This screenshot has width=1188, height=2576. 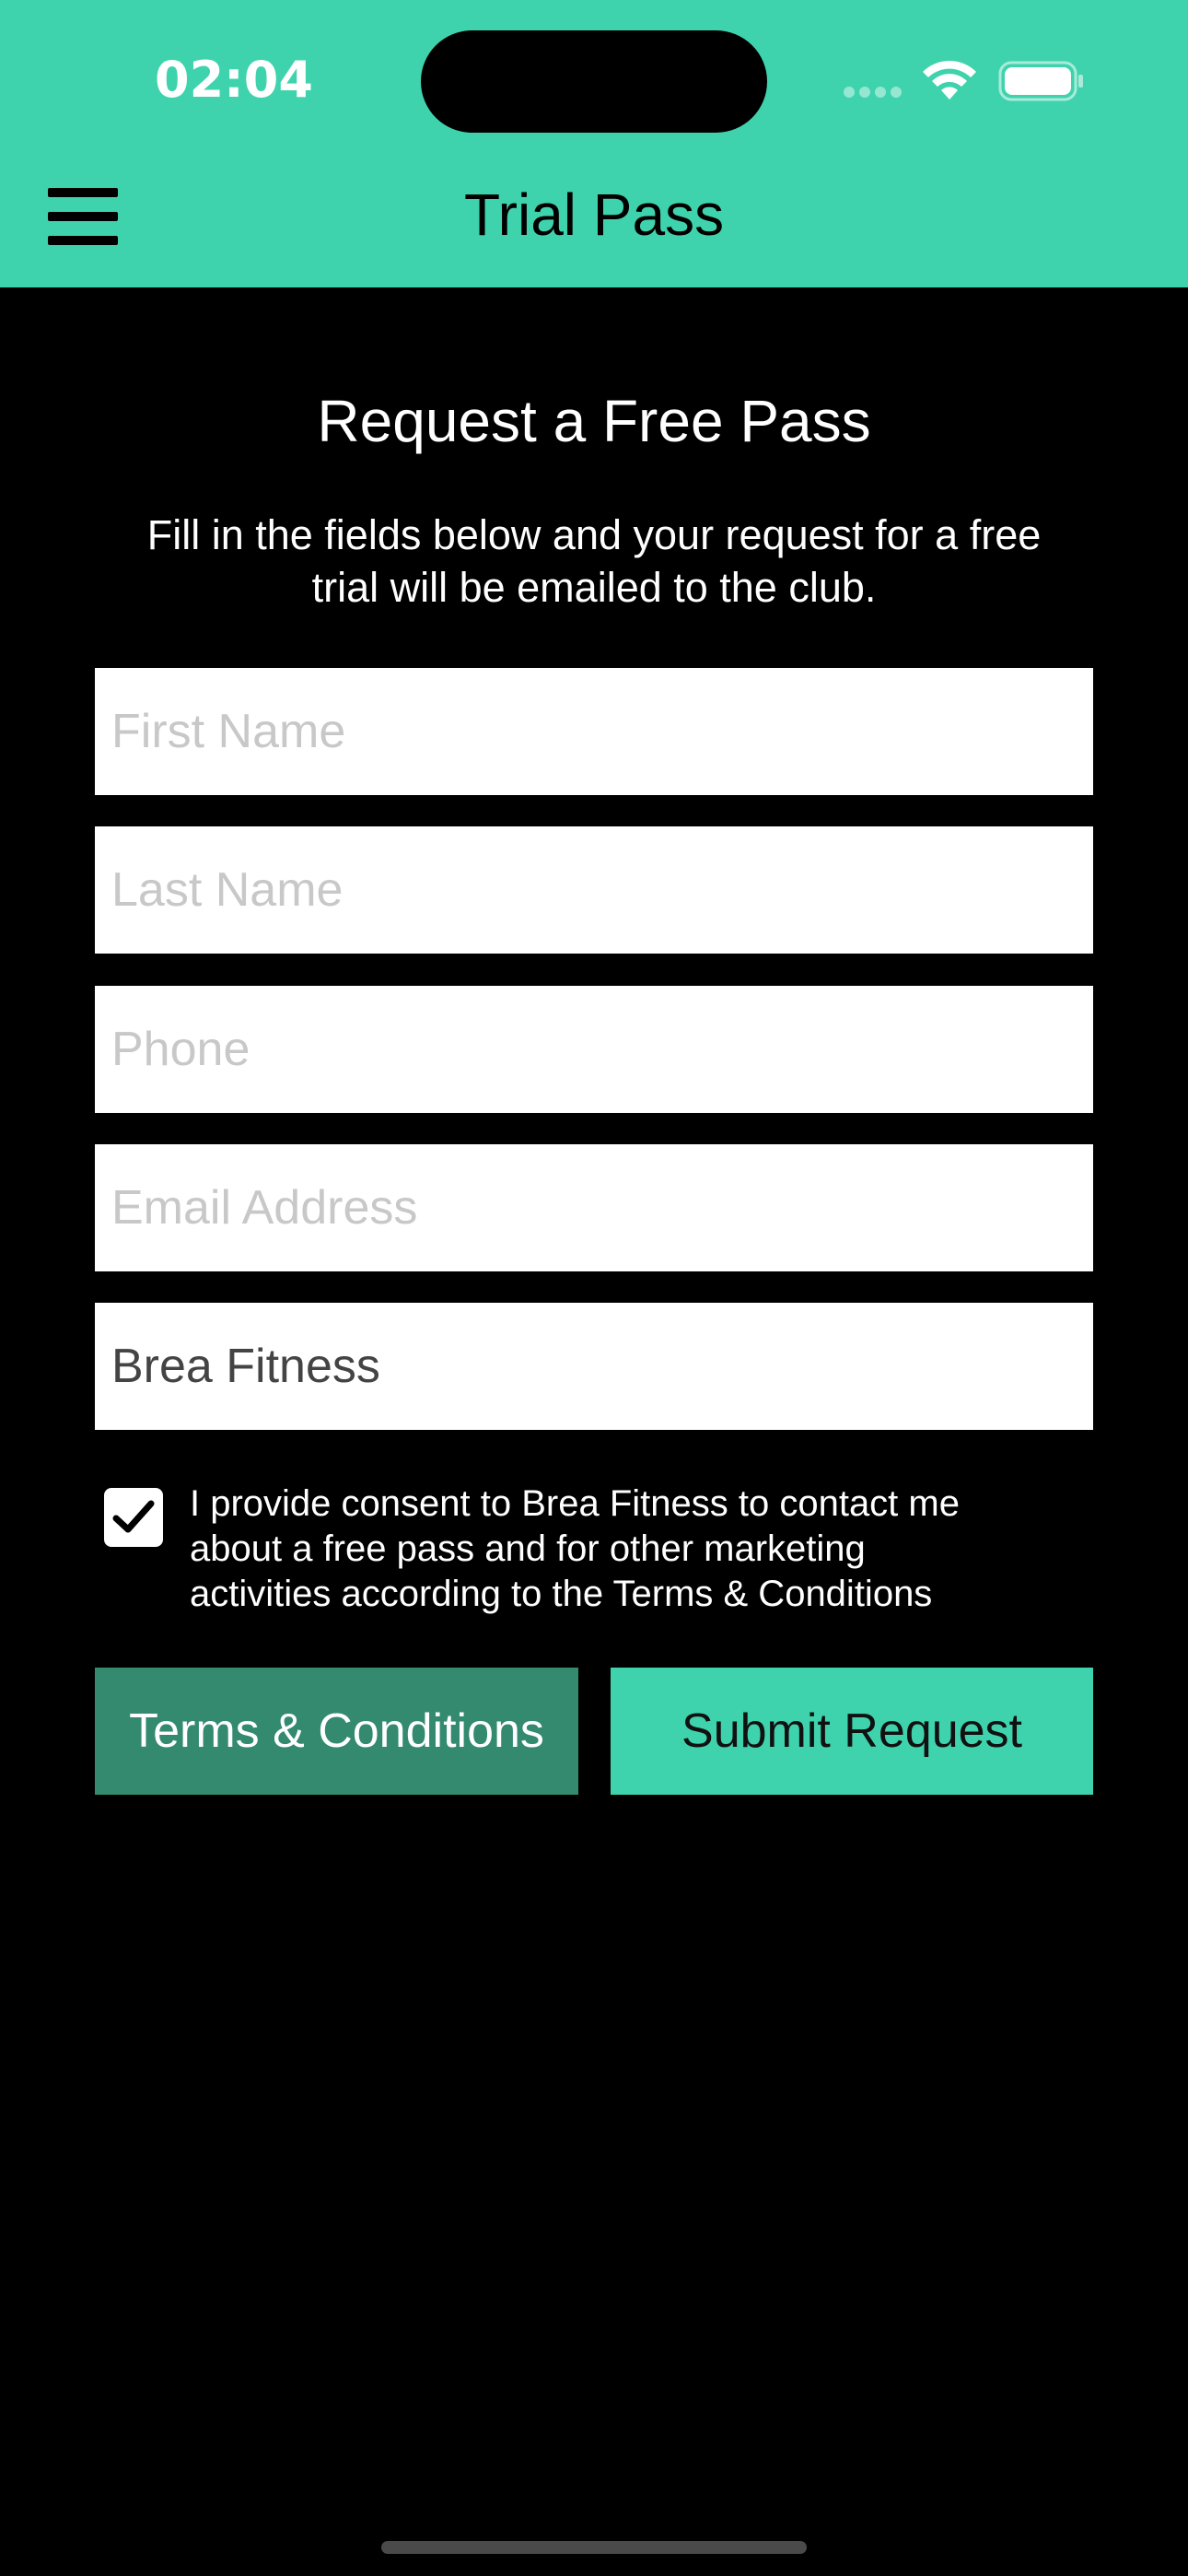 I want to click on page-title: Request a Free Pass, so click(x=594, y=421).